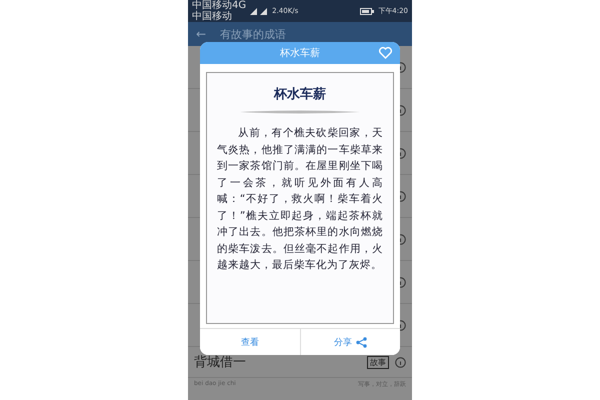 The image size is (600, 400). I want to click on page-title: 有故事的成语, so click(253, 34).